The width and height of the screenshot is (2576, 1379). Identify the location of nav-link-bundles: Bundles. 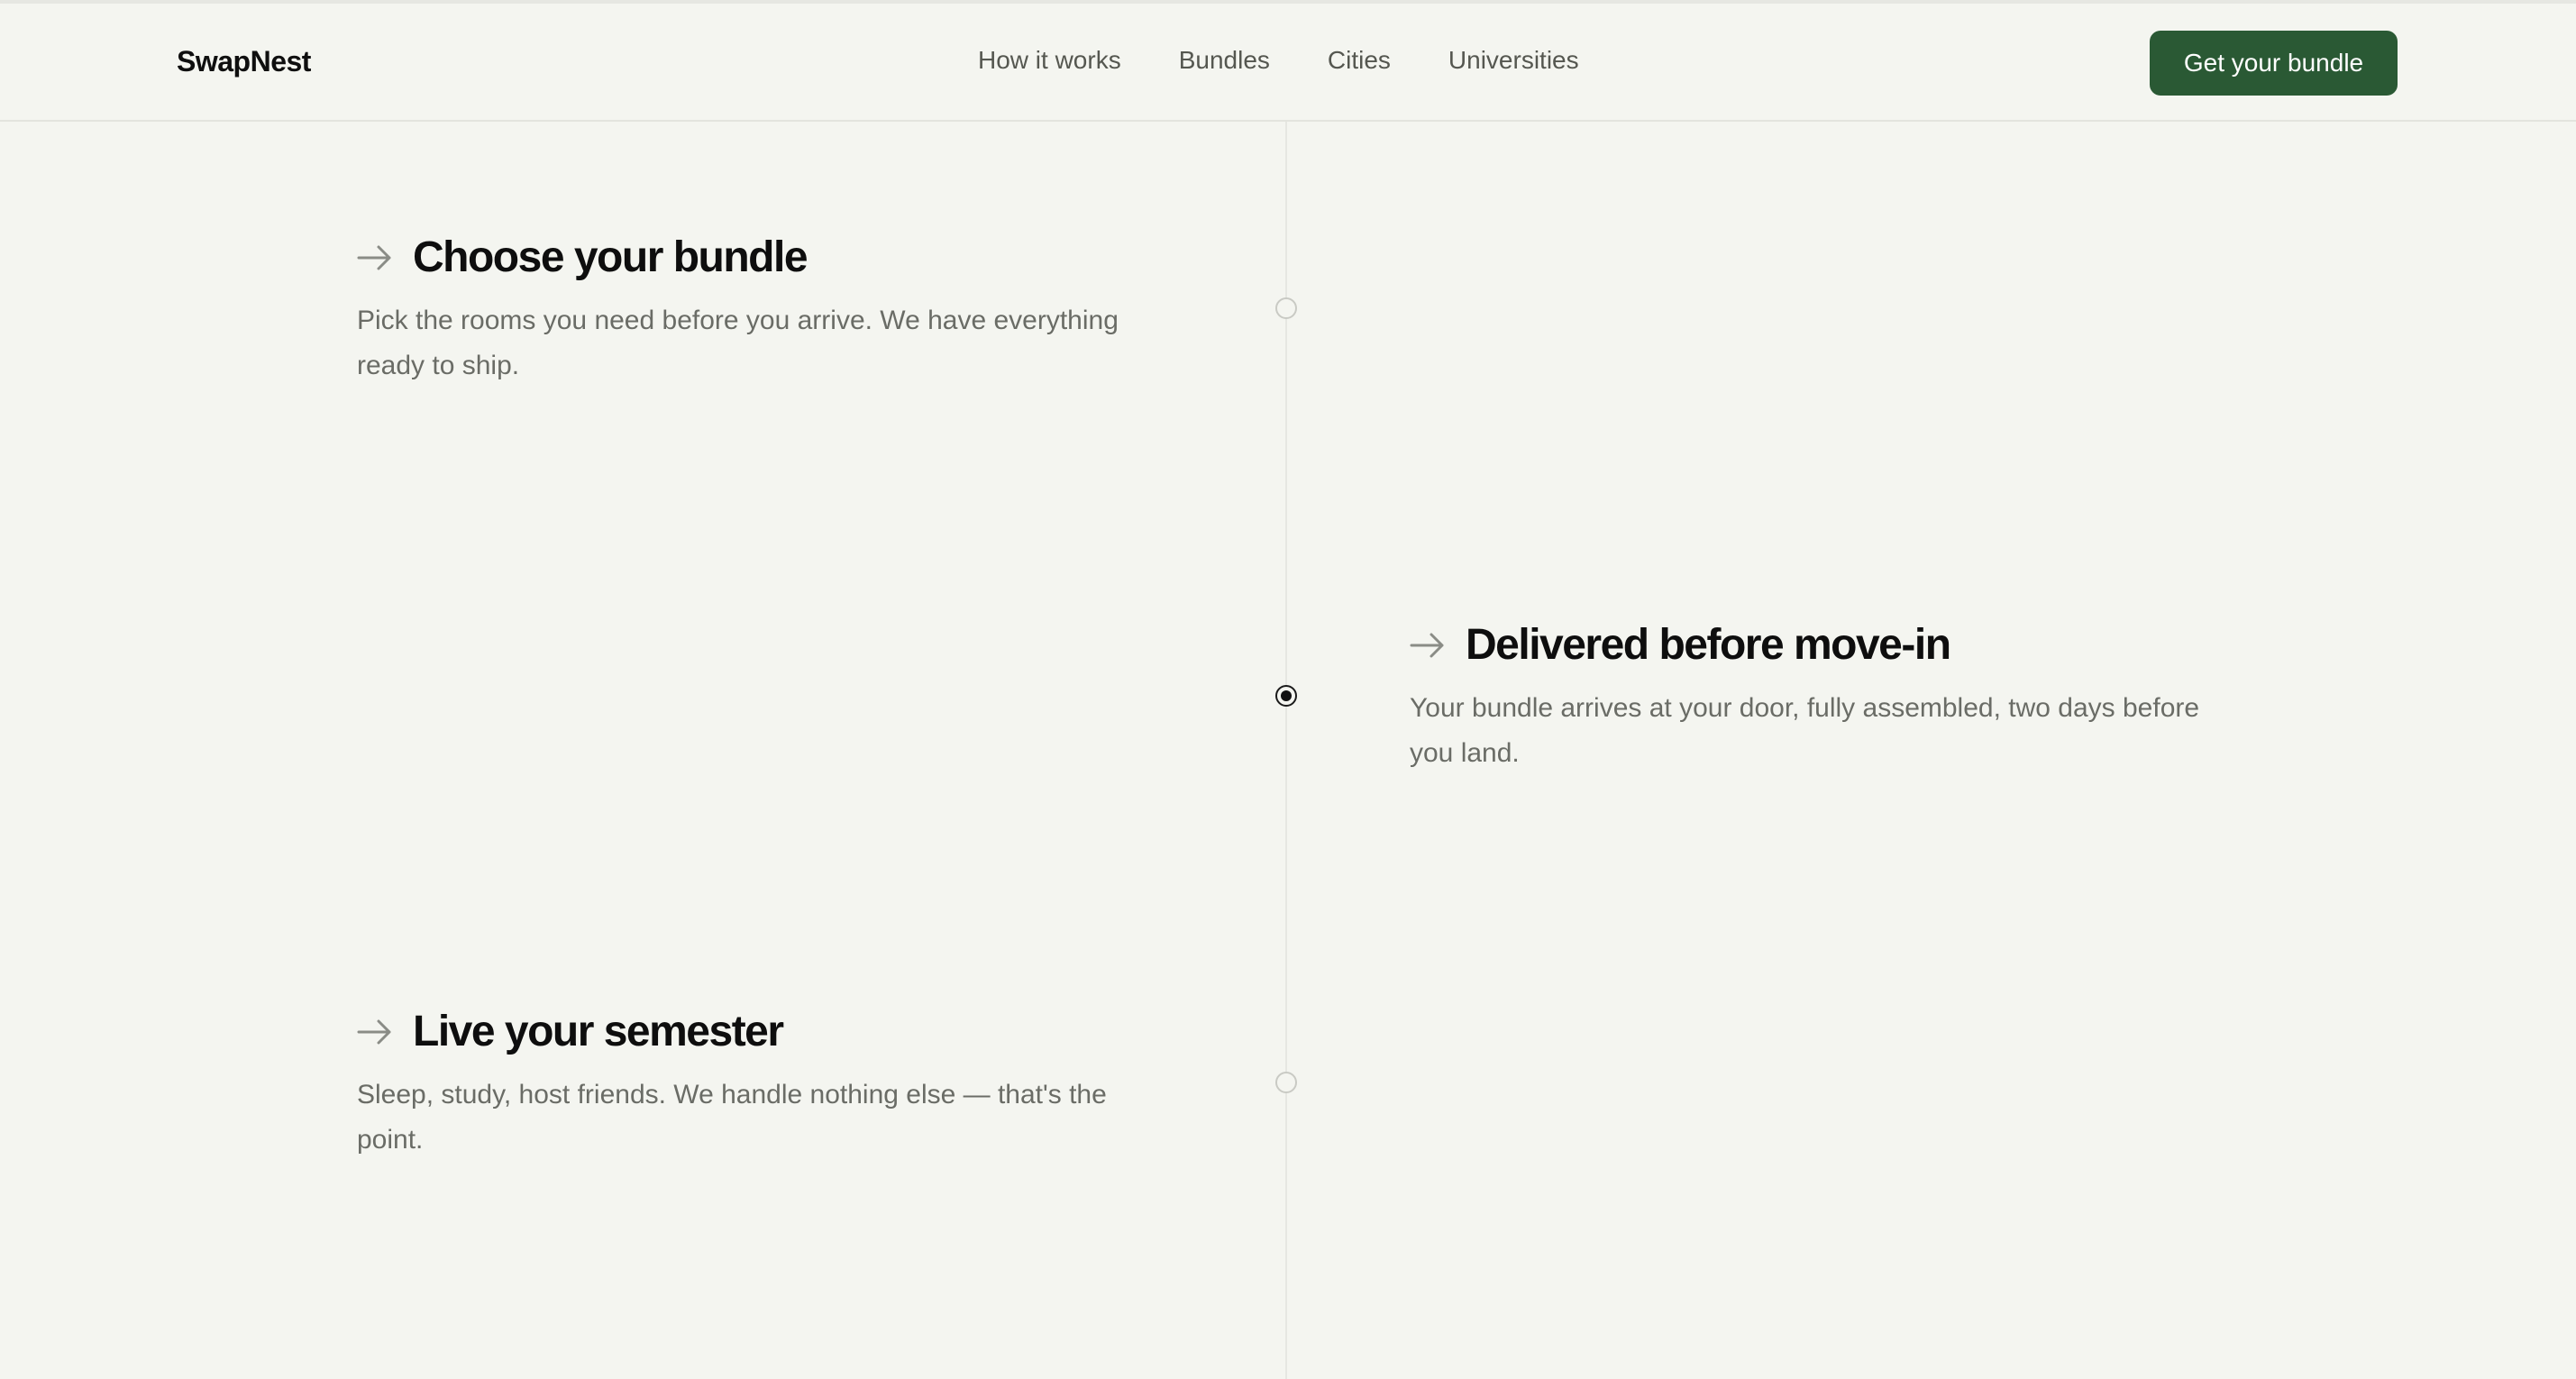
(1224, 60).